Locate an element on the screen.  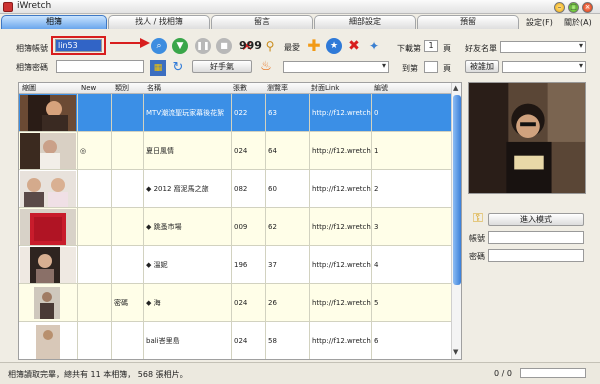
counter-text: 999 is located at coordinates (250, 45).